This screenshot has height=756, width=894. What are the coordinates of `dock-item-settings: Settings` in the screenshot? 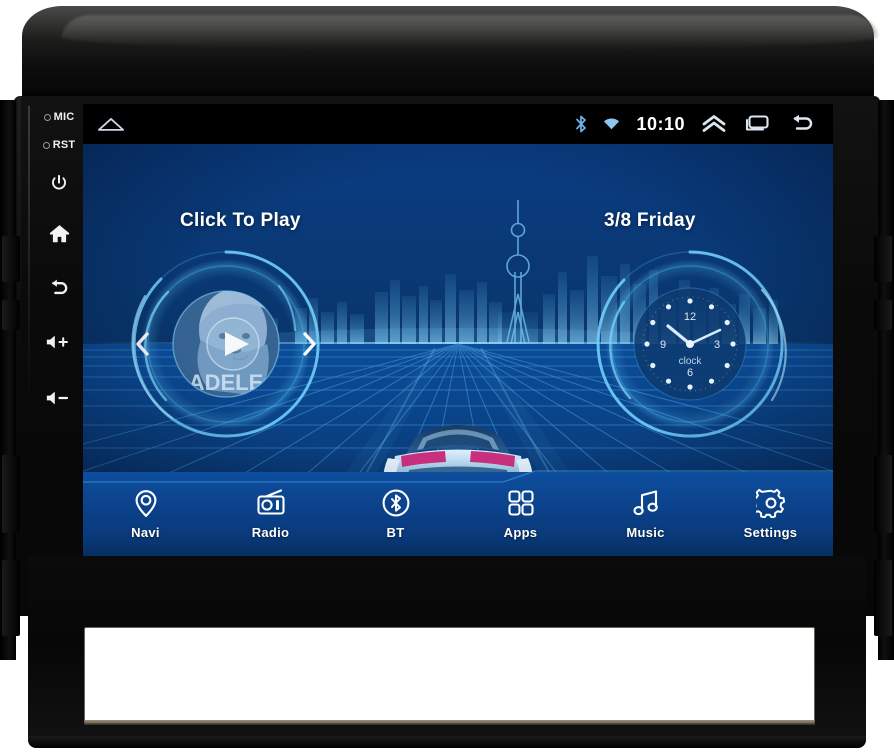 It's located at (770, 514).